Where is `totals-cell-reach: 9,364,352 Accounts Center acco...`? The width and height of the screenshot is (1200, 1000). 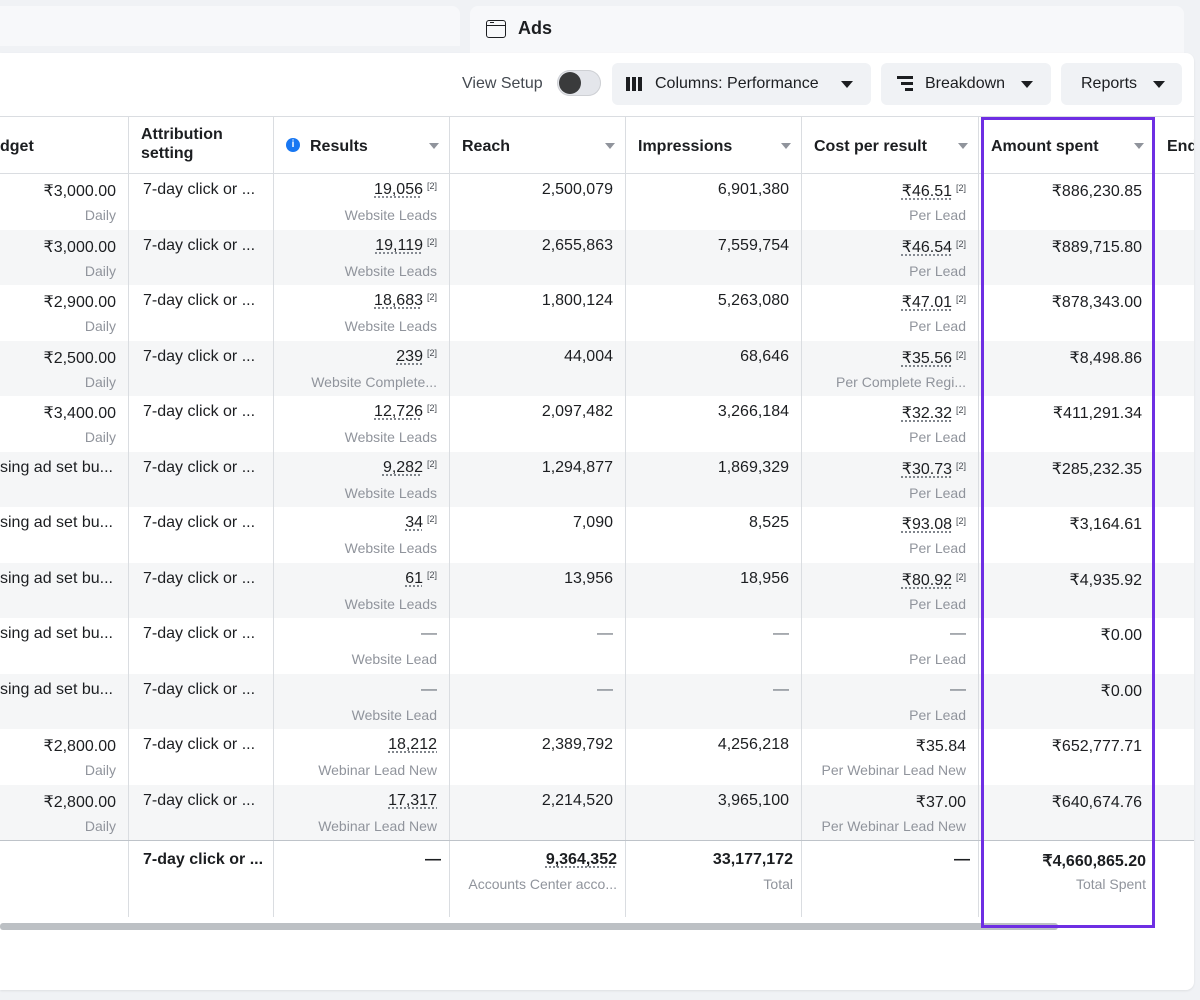
totals-cell-reach: 9,364,352 Accounts Center acco... is located at coordinates (538, 879).